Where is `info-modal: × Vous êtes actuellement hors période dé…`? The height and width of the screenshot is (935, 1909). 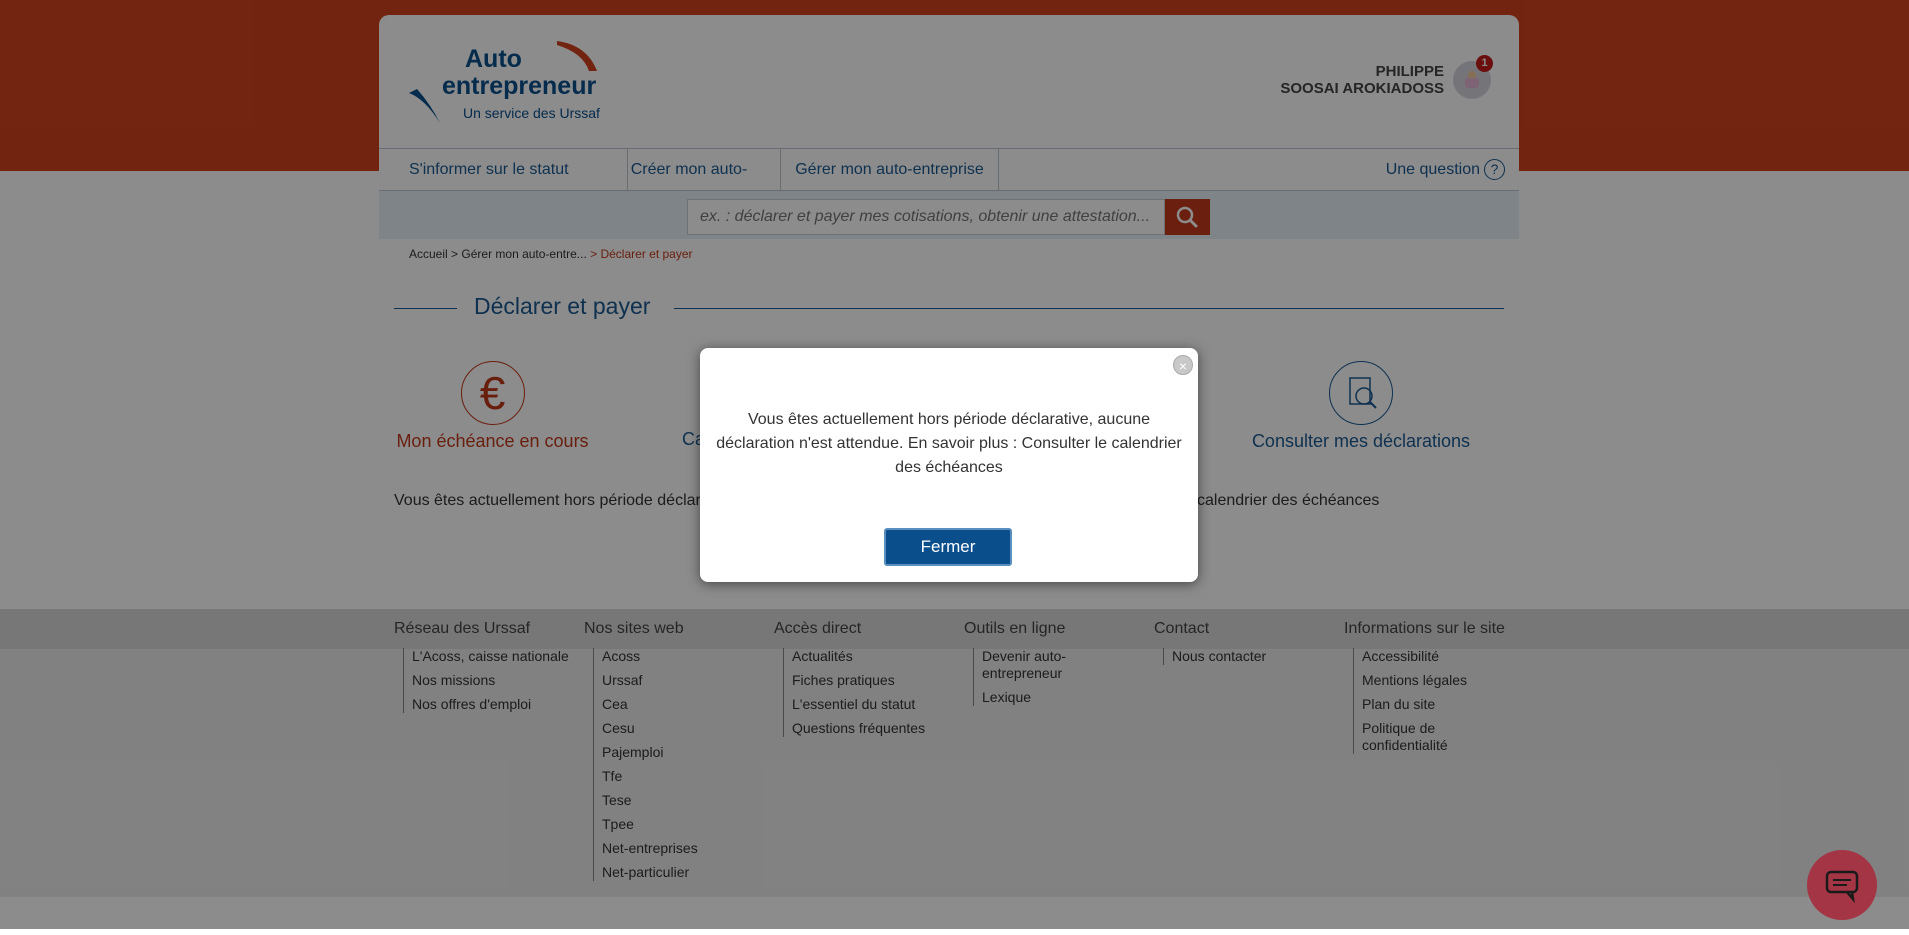
info-modal: × Vous êtes actuellement hors période dé… is located at coordinates (949, 465).